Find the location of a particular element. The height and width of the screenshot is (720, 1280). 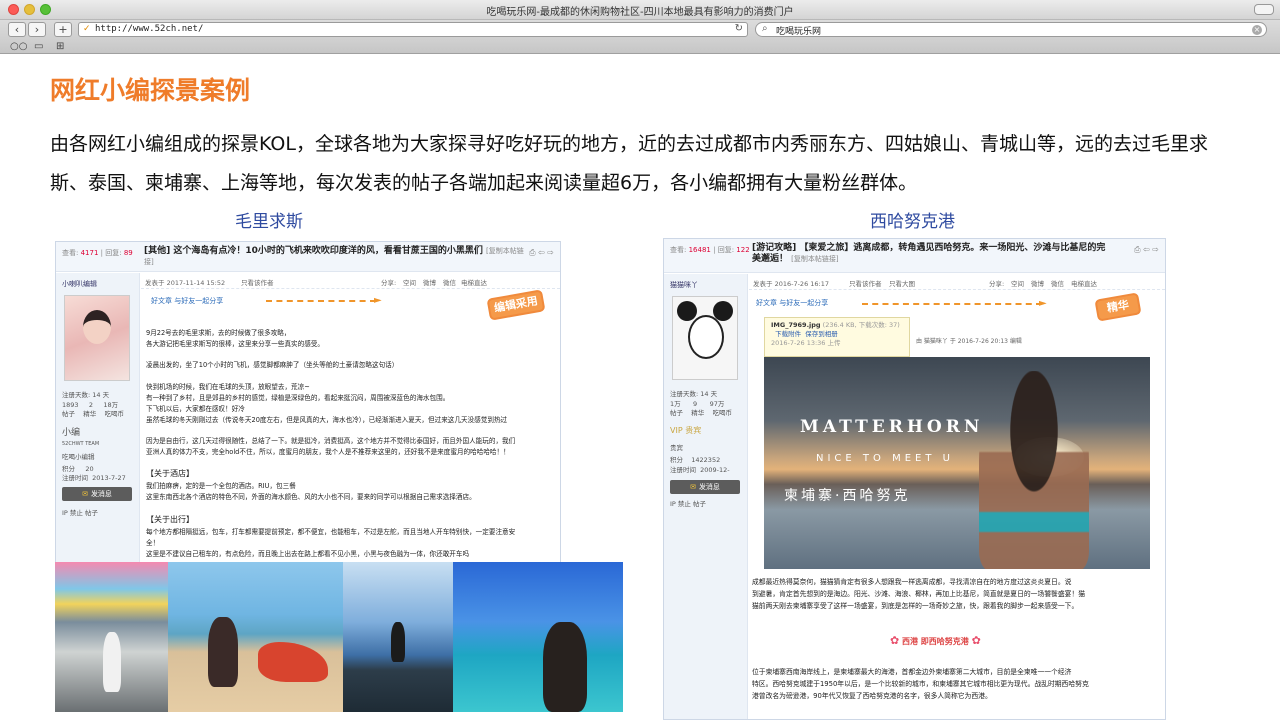

author-sidebar: 小喇叭编辑 注册天数: 14 天 1893 2 18万 帖子 精华 吃喝币 小编 is located at coordinates (98, 417).